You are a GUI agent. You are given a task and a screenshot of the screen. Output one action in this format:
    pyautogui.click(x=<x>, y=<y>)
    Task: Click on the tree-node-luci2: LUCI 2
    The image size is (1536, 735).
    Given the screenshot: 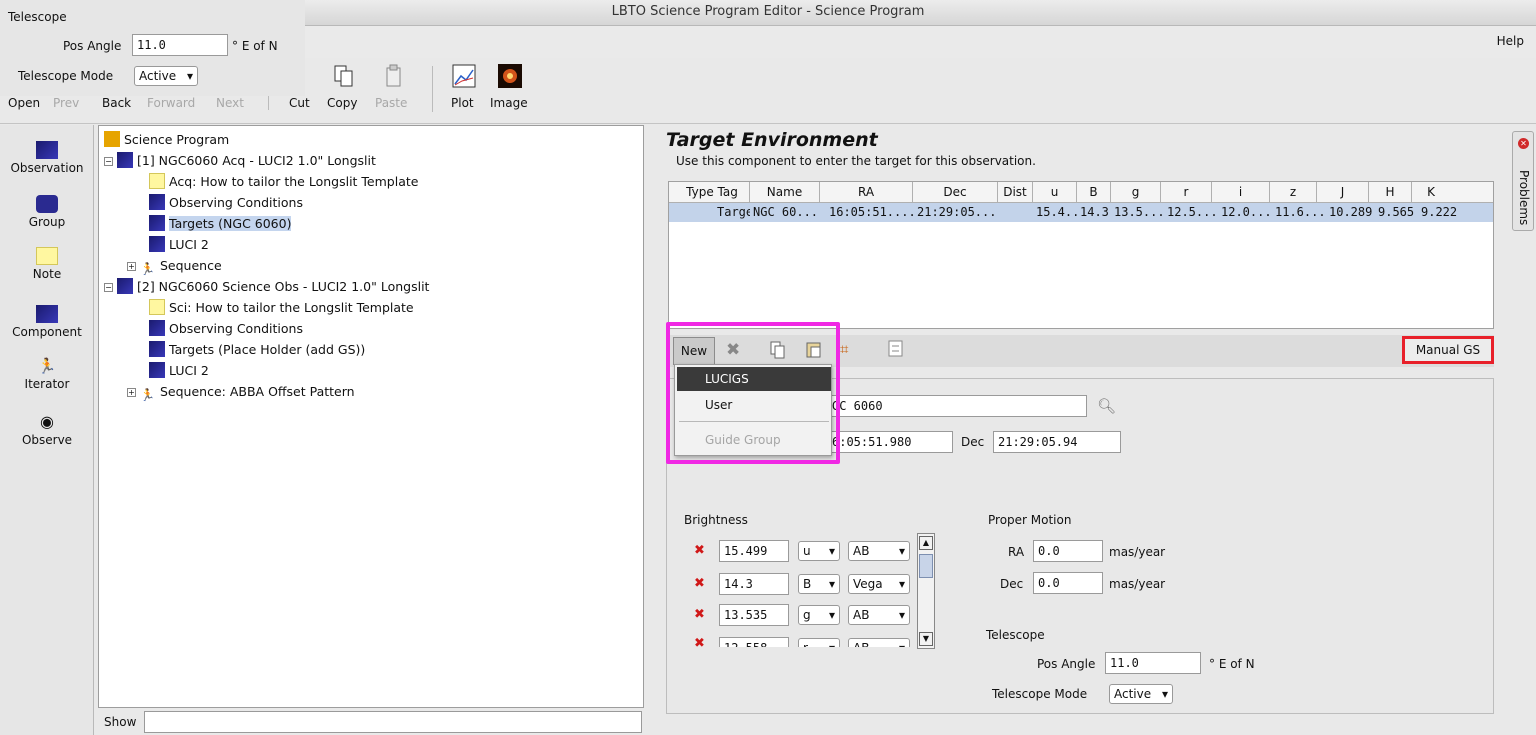 What is the action you would take?
    pyautogui.click(x=179, y=370)
    